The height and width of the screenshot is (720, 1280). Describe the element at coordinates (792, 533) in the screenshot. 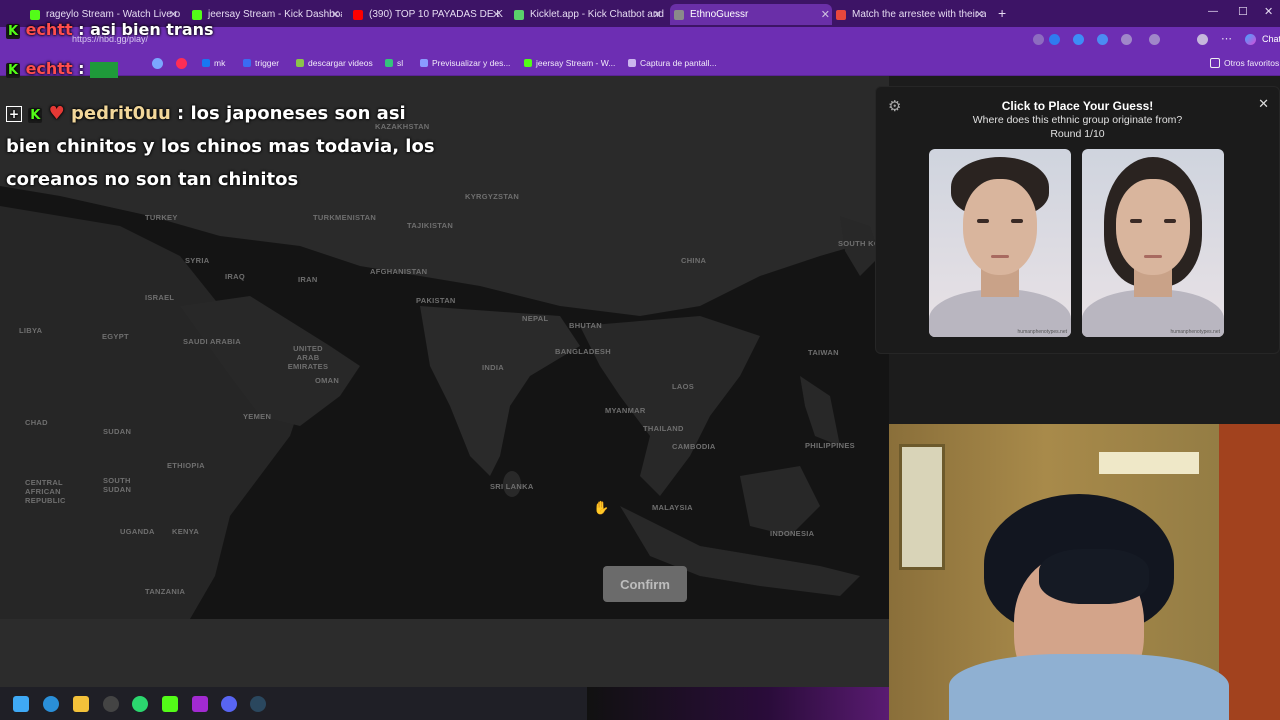

I see `map-label: INDONESIA` at that location.